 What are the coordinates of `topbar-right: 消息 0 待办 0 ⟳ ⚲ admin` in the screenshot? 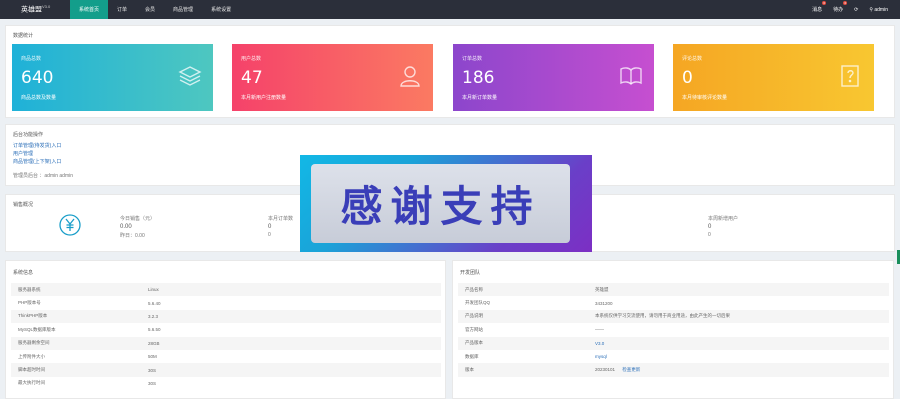 It's located at (856, 9).